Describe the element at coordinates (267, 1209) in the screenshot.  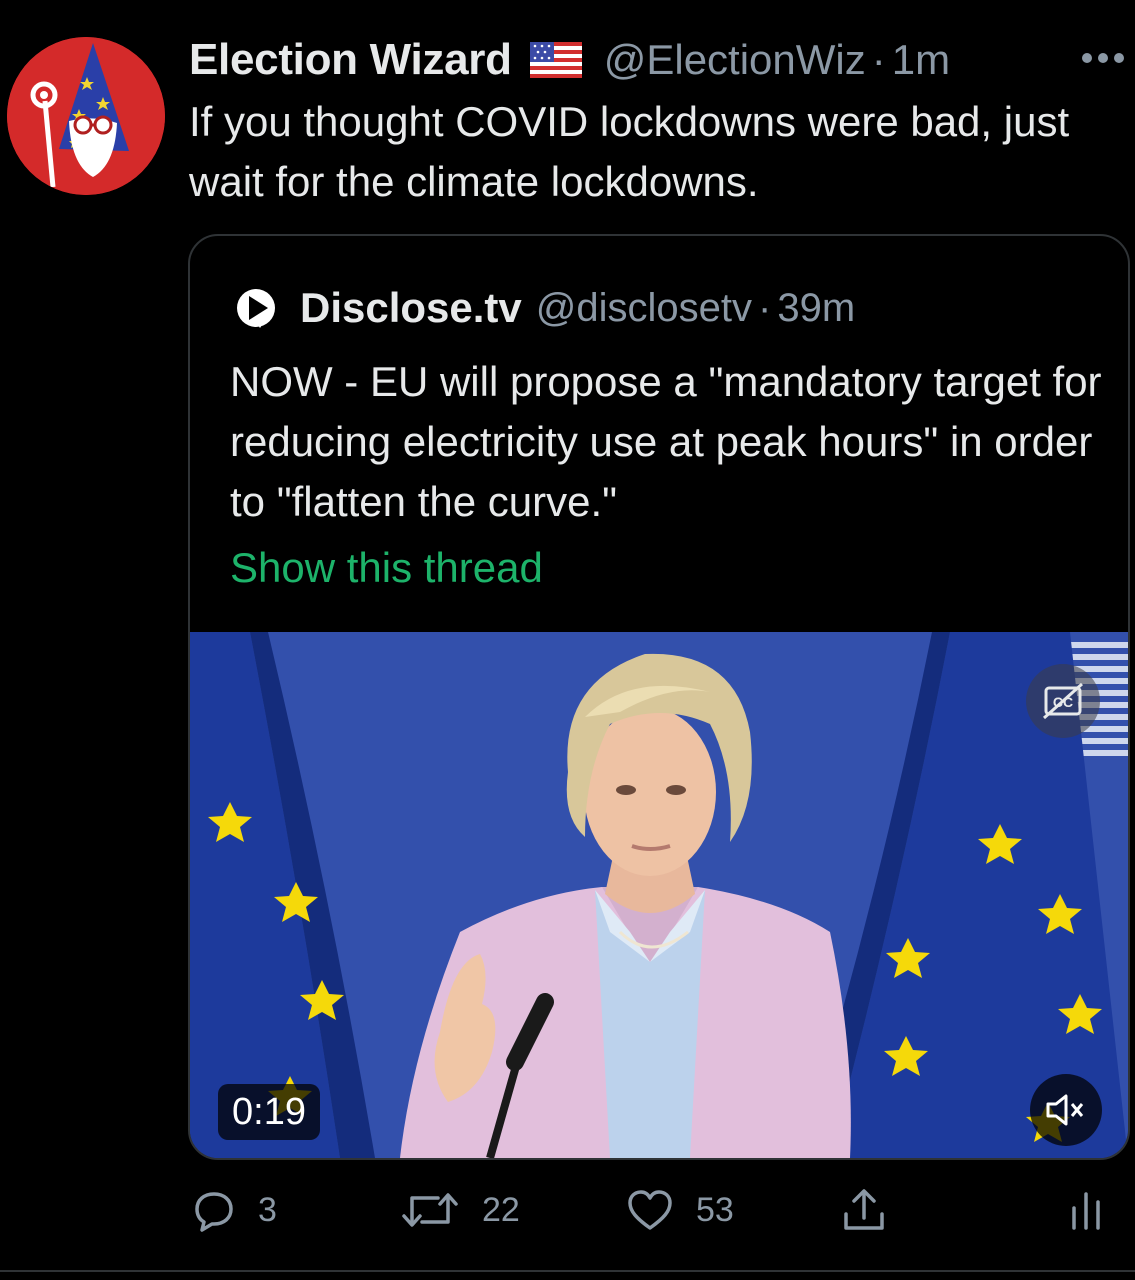
I see `reply-count: 3` at that location.